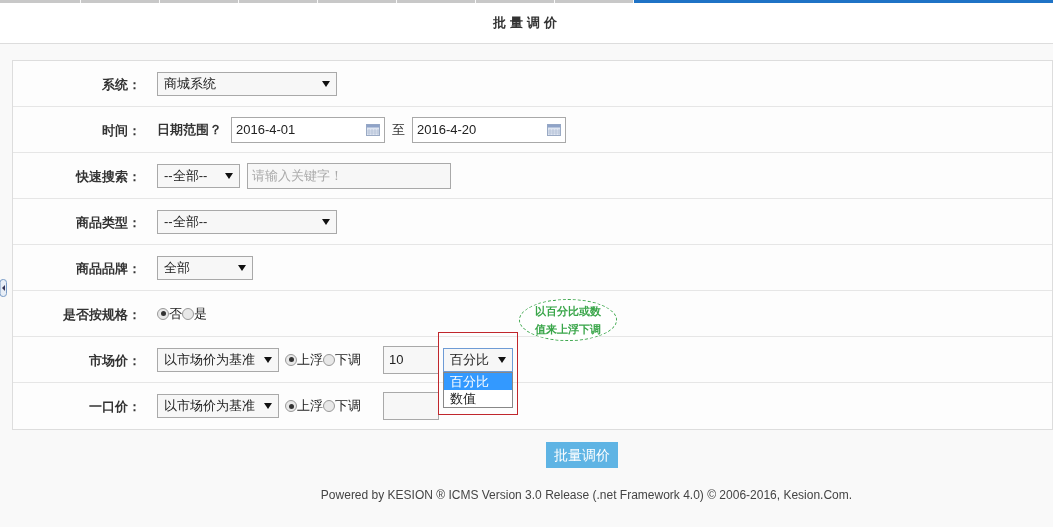 Image resolution: width=1053 pixels, height=527 pixels. I want to click on keyword-field: 请输入关键字！, so click(349, 175).